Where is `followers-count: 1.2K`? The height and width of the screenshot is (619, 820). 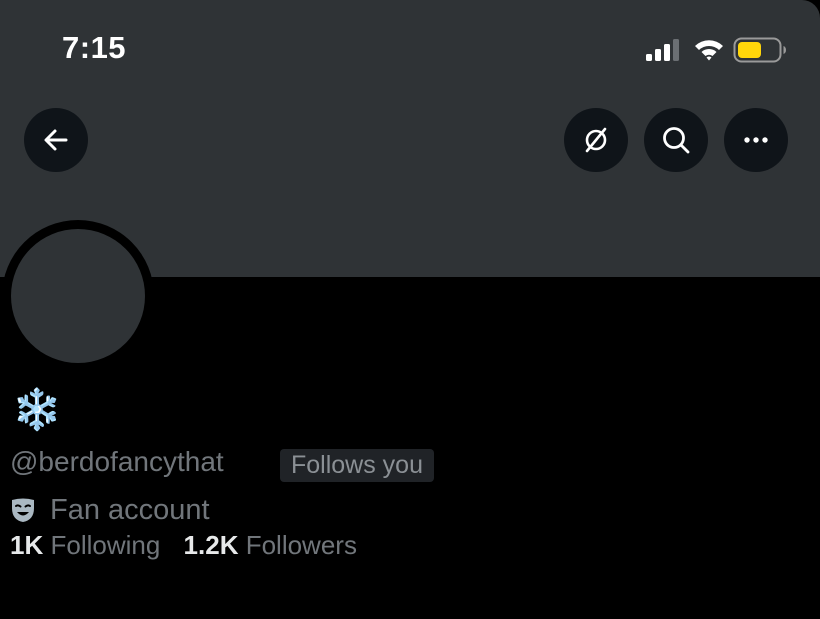 followers-count: 1.2K is located at coordinates (211, 545).